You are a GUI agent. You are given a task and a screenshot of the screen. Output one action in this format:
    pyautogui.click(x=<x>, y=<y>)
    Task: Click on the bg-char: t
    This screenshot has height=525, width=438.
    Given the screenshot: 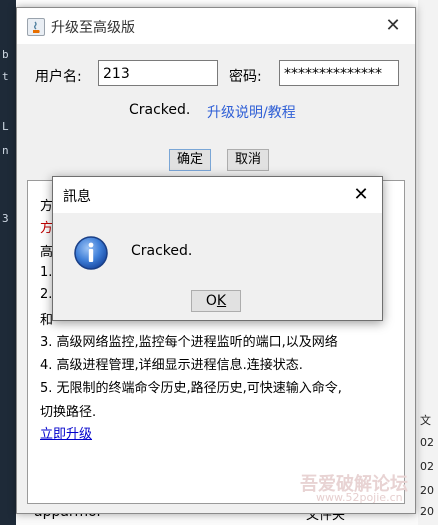 What is the action you would take?
    pyautogui.click(x=5, y=76)
    